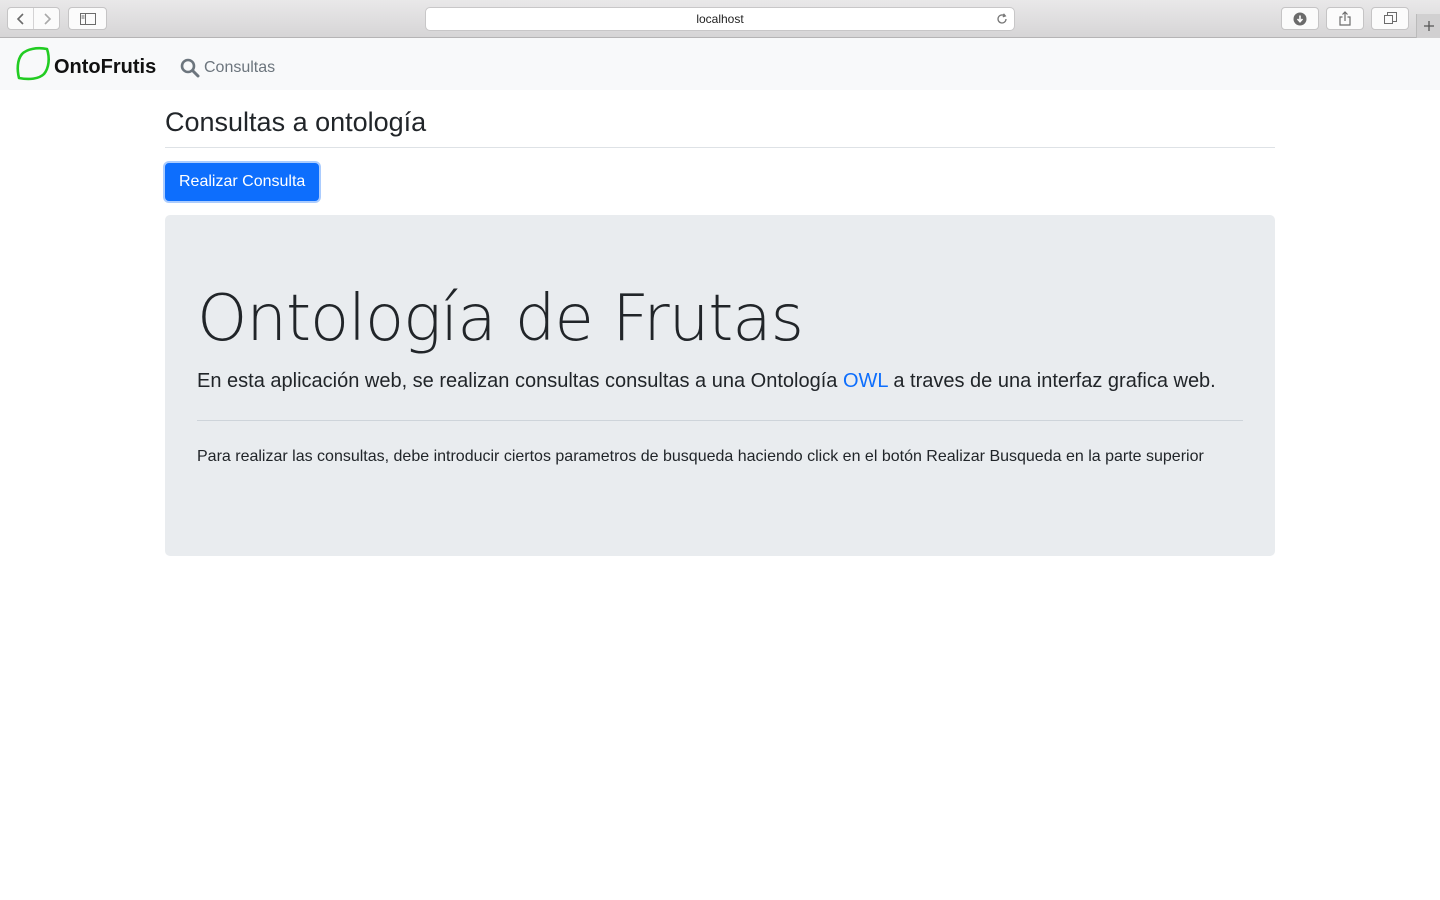 This screenshot has width=1440, height=900. I want to click on sidebar-toggle-button, so click(87, 18).